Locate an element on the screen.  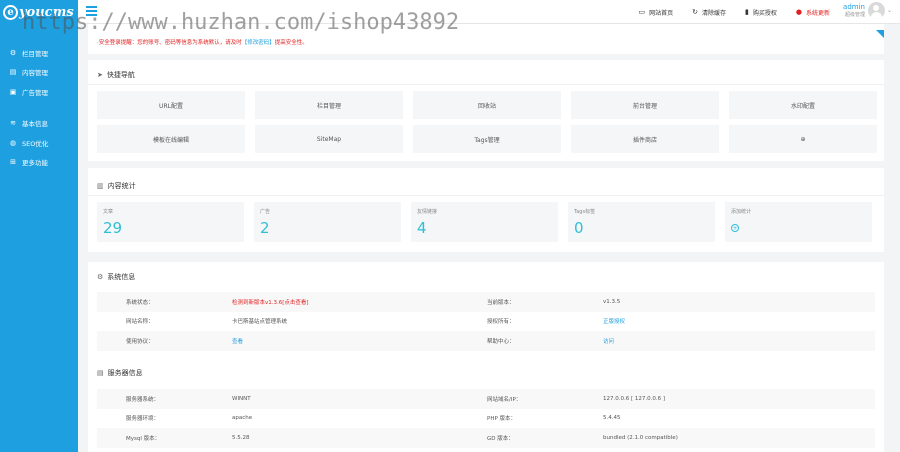
quick-add-shortcut: ⊕ is located at coordinates (803, 139).